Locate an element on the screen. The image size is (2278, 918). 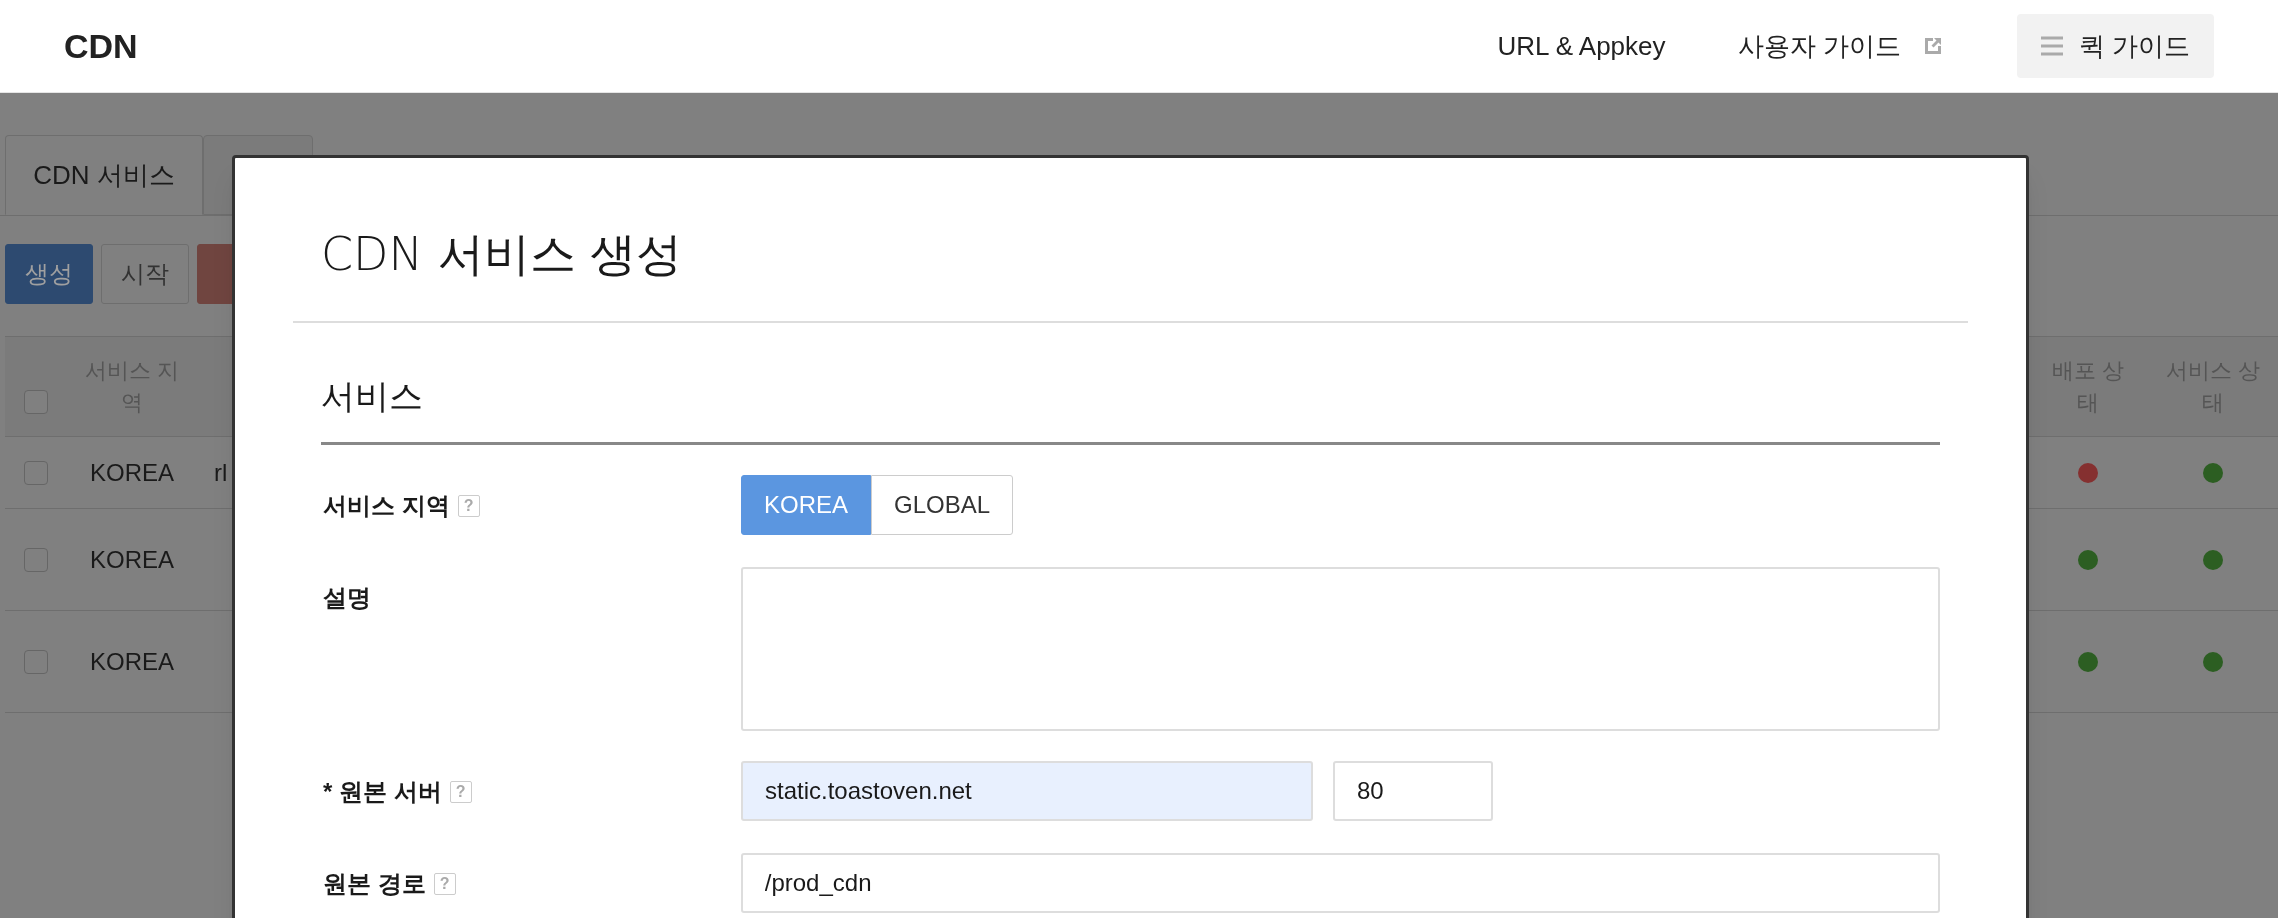
description-field is located at coordinates (1340, 649).